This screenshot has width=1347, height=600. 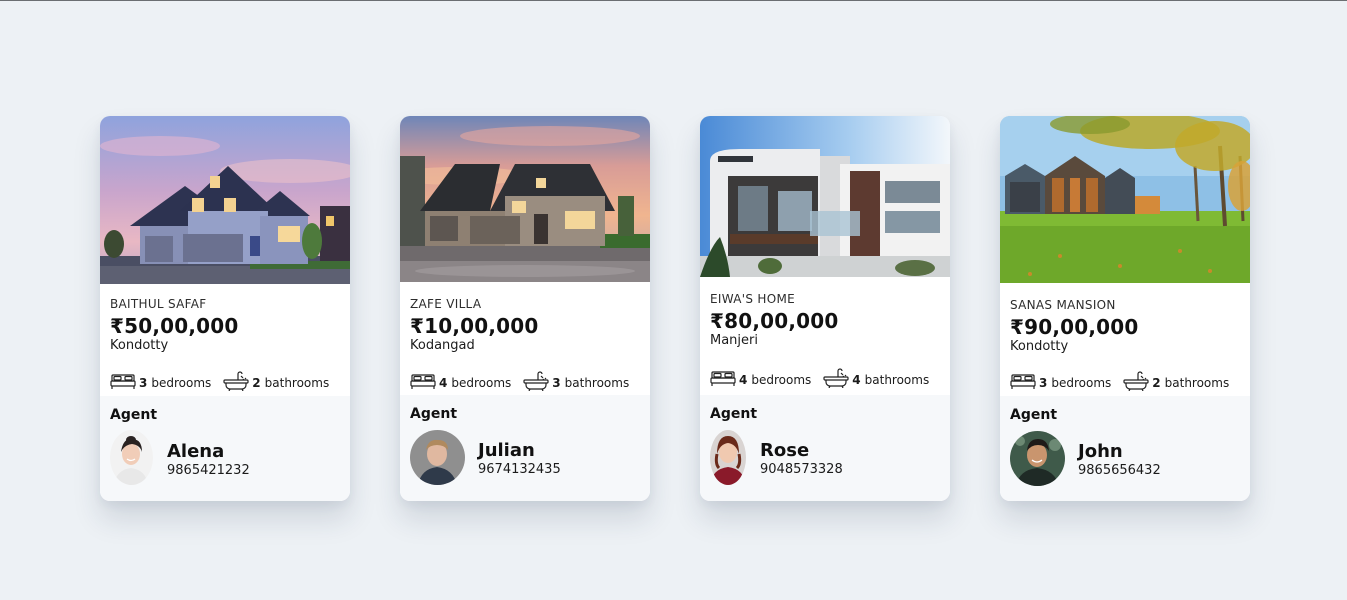 What do you see at coordinates (801, 470) in the screenshot?
I see `agent-phone: 9048573328` at bounding box center [801, 470].